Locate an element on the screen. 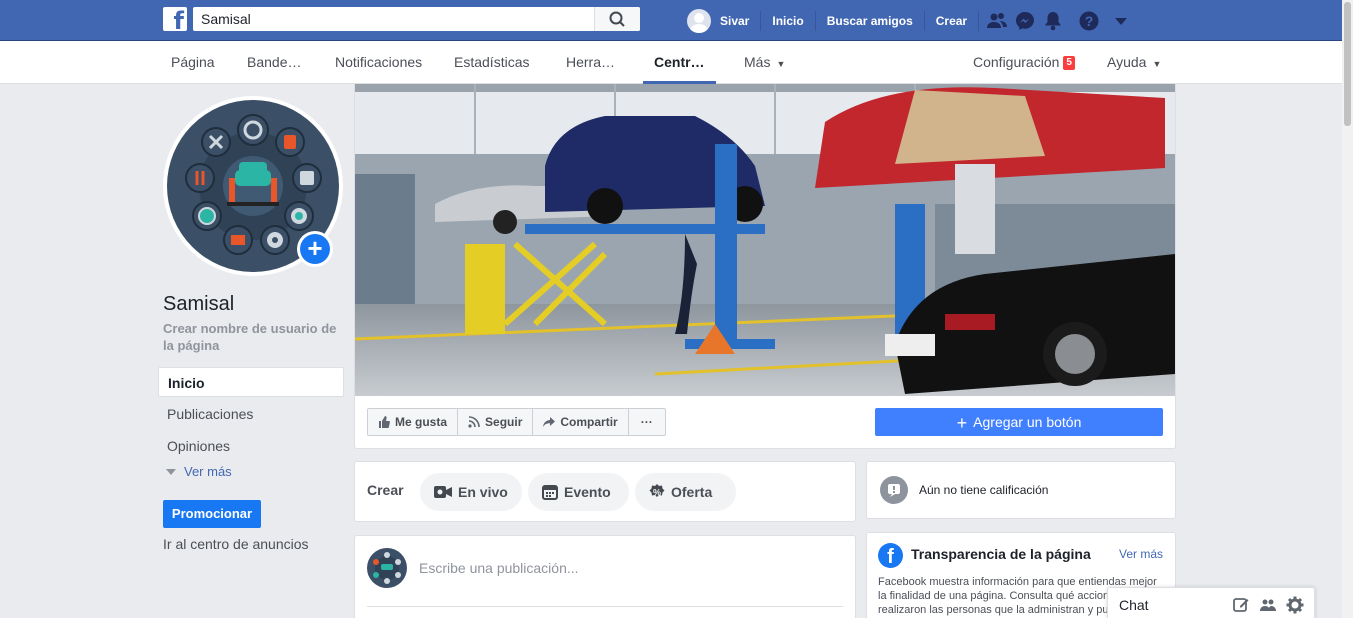 The width and height of the screenshot is (1353, 618). search-value: Samisal is located at coordinates (226, 19).